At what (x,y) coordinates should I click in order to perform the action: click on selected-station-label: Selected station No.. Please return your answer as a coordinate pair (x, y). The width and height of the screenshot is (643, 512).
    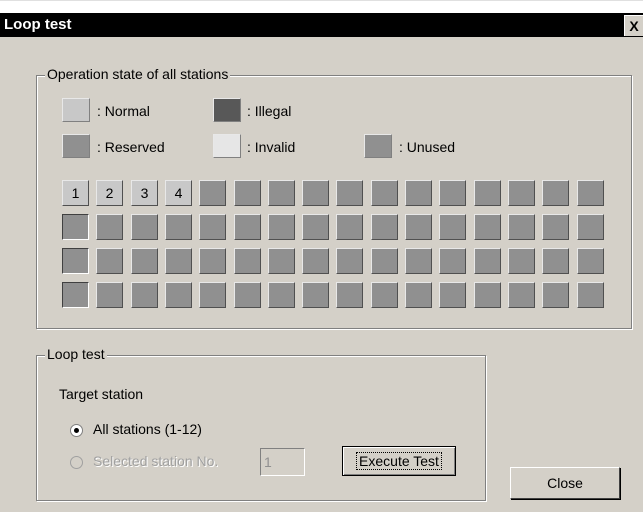
    Looking at the image, I should click on (155, 461).